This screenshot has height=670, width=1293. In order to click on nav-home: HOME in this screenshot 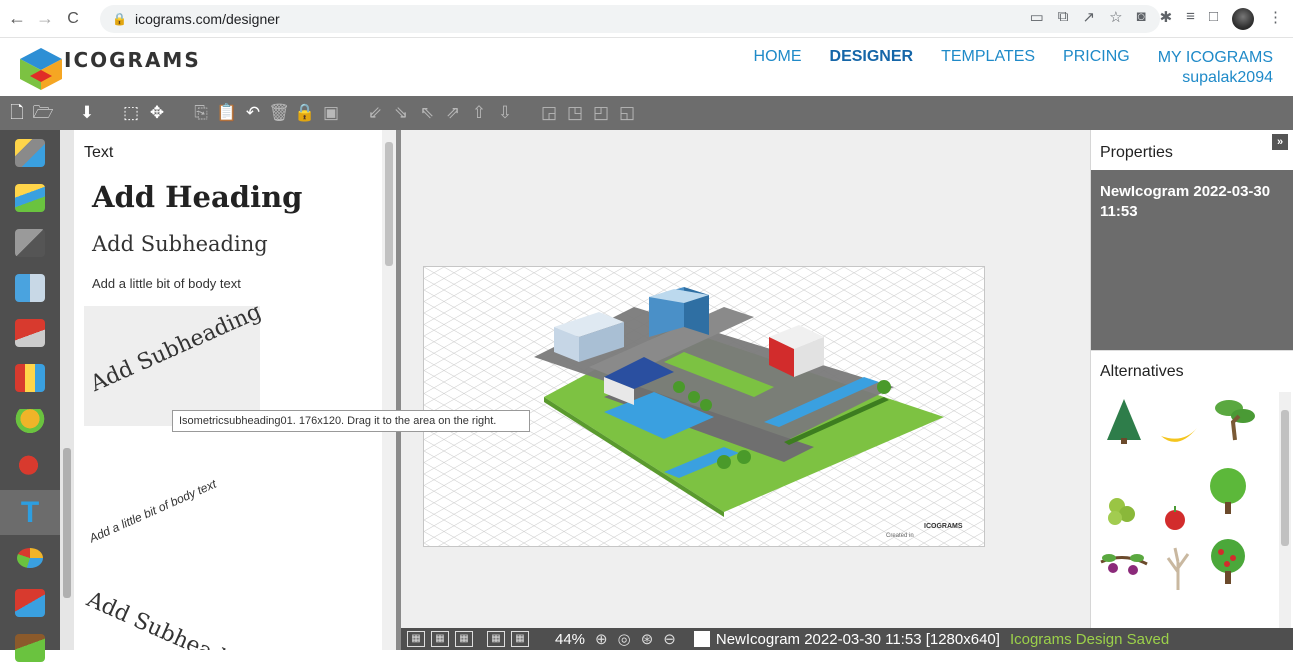, I will do `click(778, 68)`.